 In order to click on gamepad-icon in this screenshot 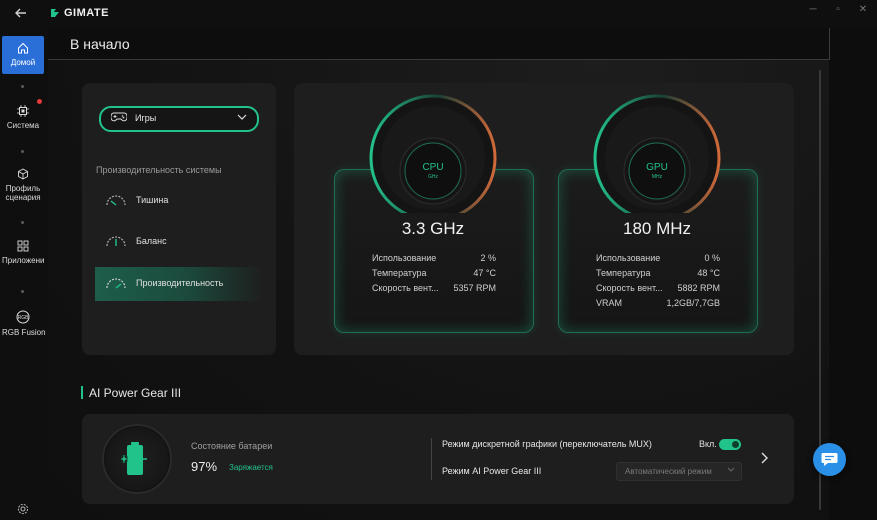, I will do `click(119, 117)`.